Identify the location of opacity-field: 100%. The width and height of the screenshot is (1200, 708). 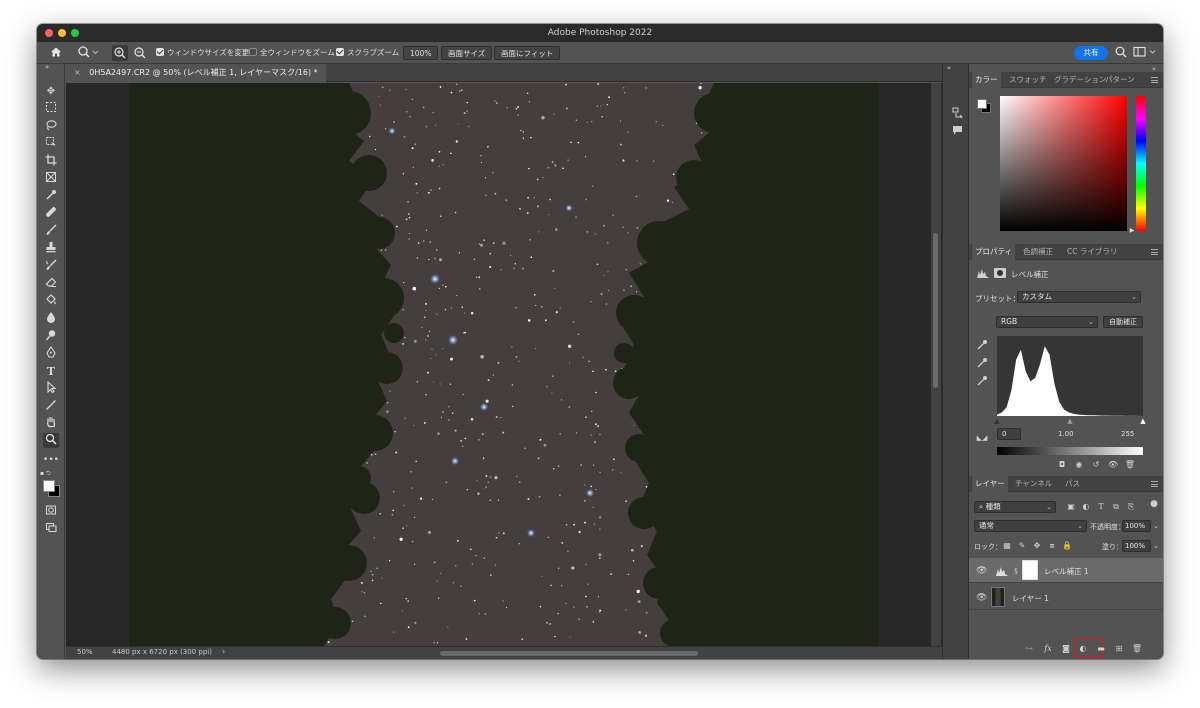
(1136, 526).